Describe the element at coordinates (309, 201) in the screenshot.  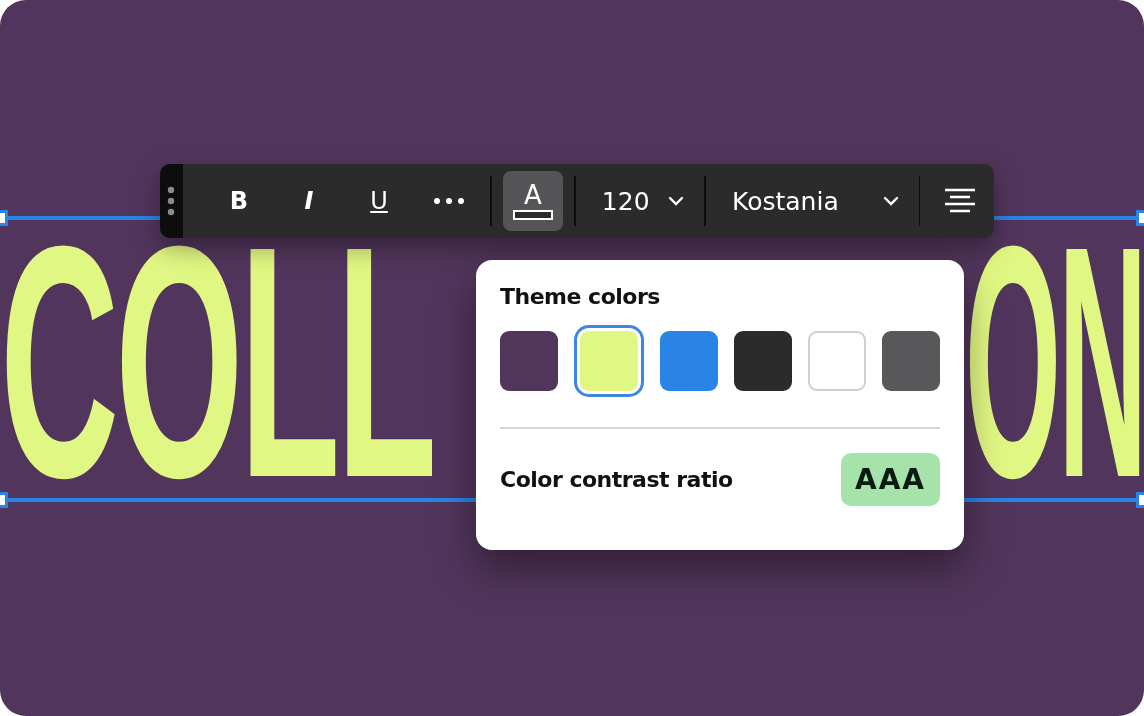
I see `italic-button: I` at that location.